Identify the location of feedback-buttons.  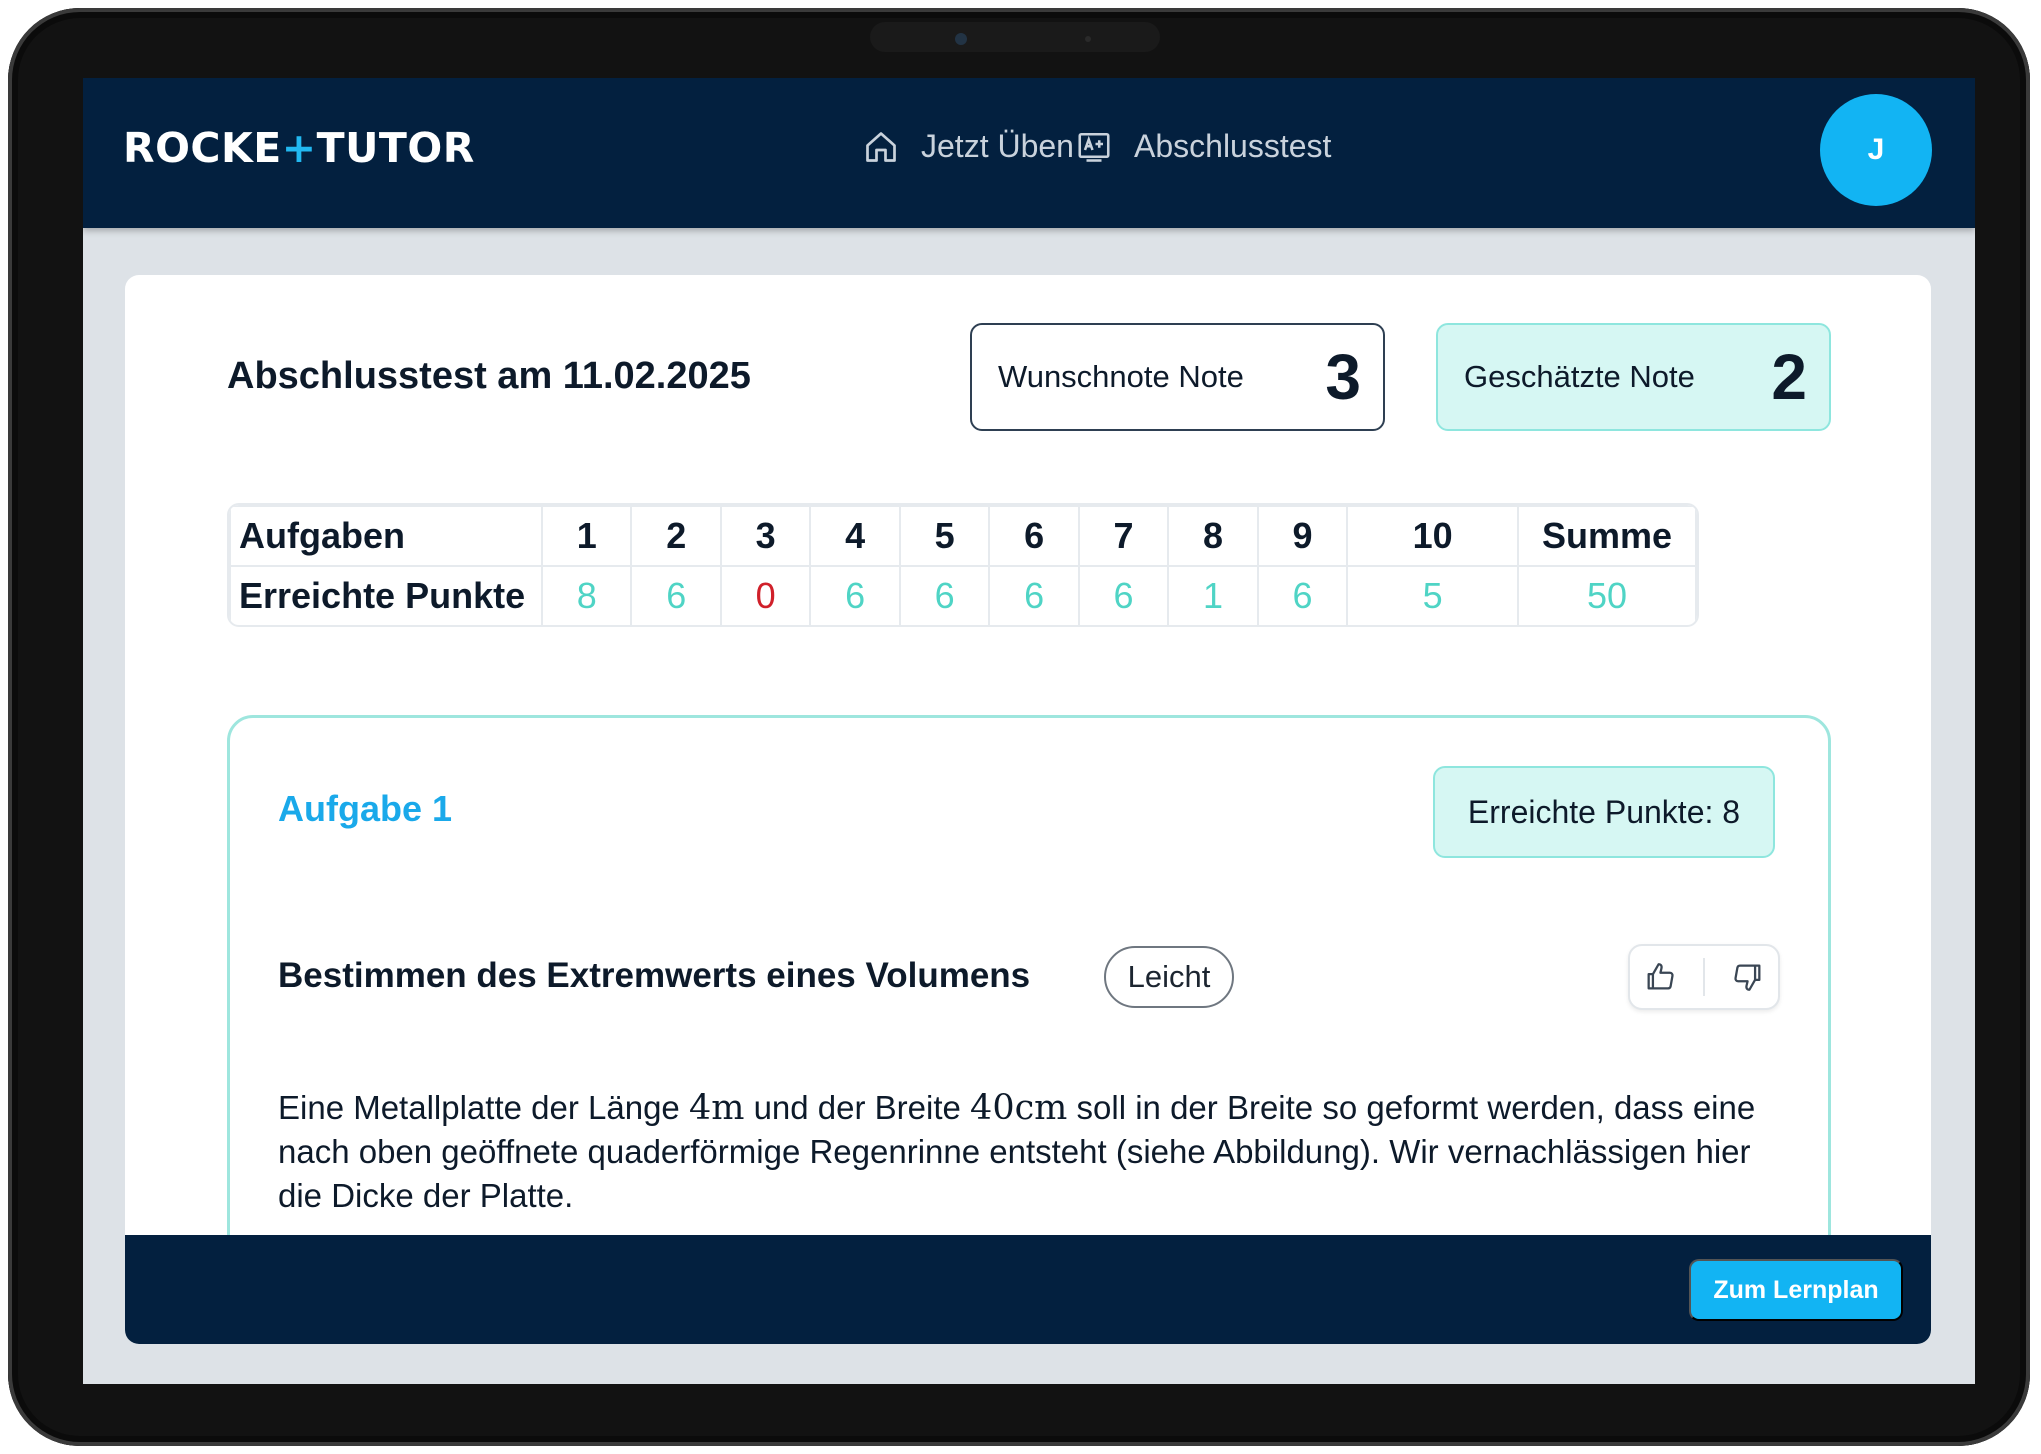
(1704, 977).